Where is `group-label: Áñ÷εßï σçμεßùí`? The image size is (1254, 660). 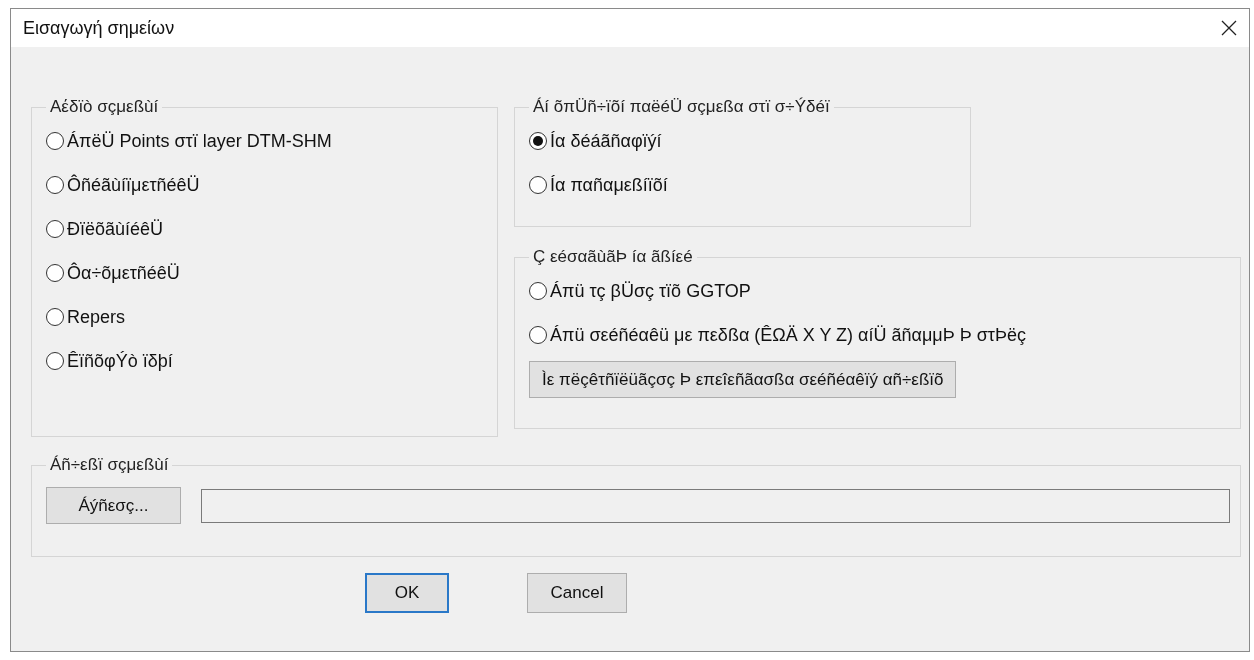 group-label: Áñ÷εßï σçμεßùí is located at coordinates (109, 465).